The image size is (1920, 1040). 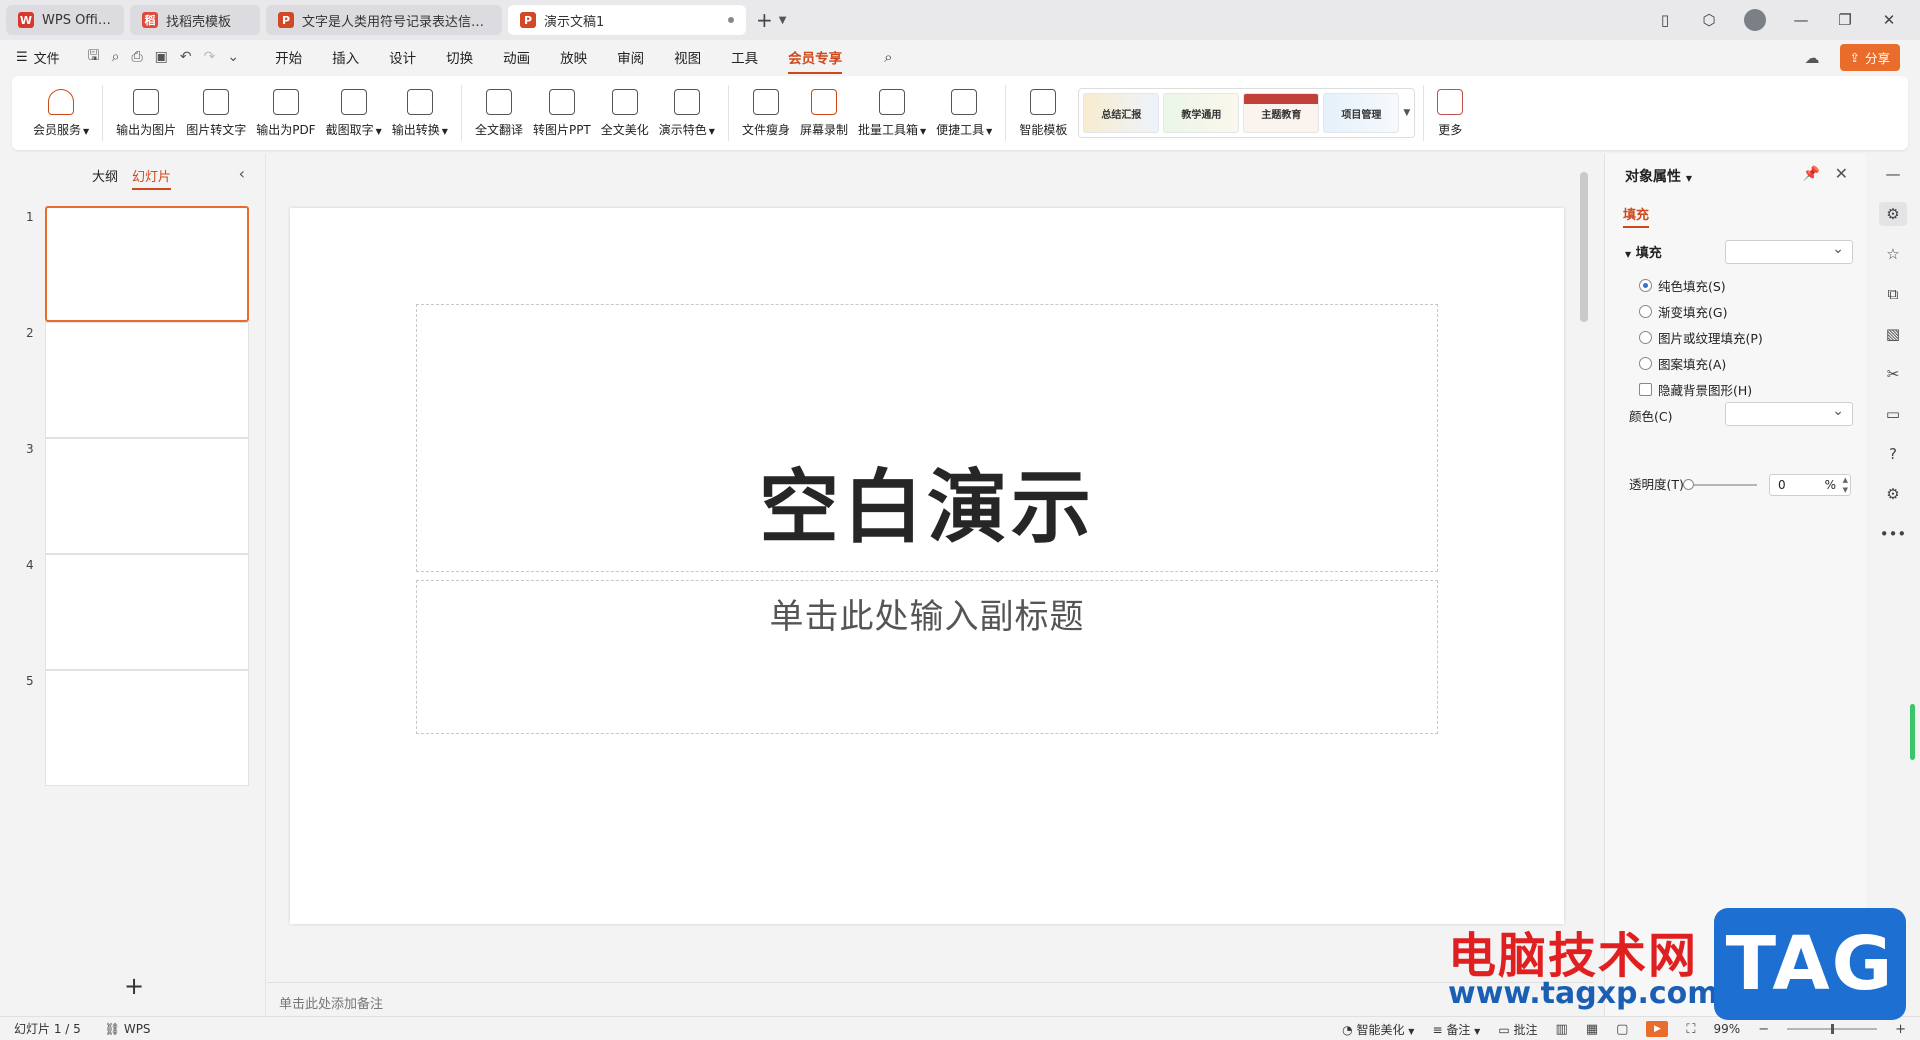 What do you see at coordinates (1755, 20) in the screenshot?
I see `avatar` at bounding box center [1755, 20].